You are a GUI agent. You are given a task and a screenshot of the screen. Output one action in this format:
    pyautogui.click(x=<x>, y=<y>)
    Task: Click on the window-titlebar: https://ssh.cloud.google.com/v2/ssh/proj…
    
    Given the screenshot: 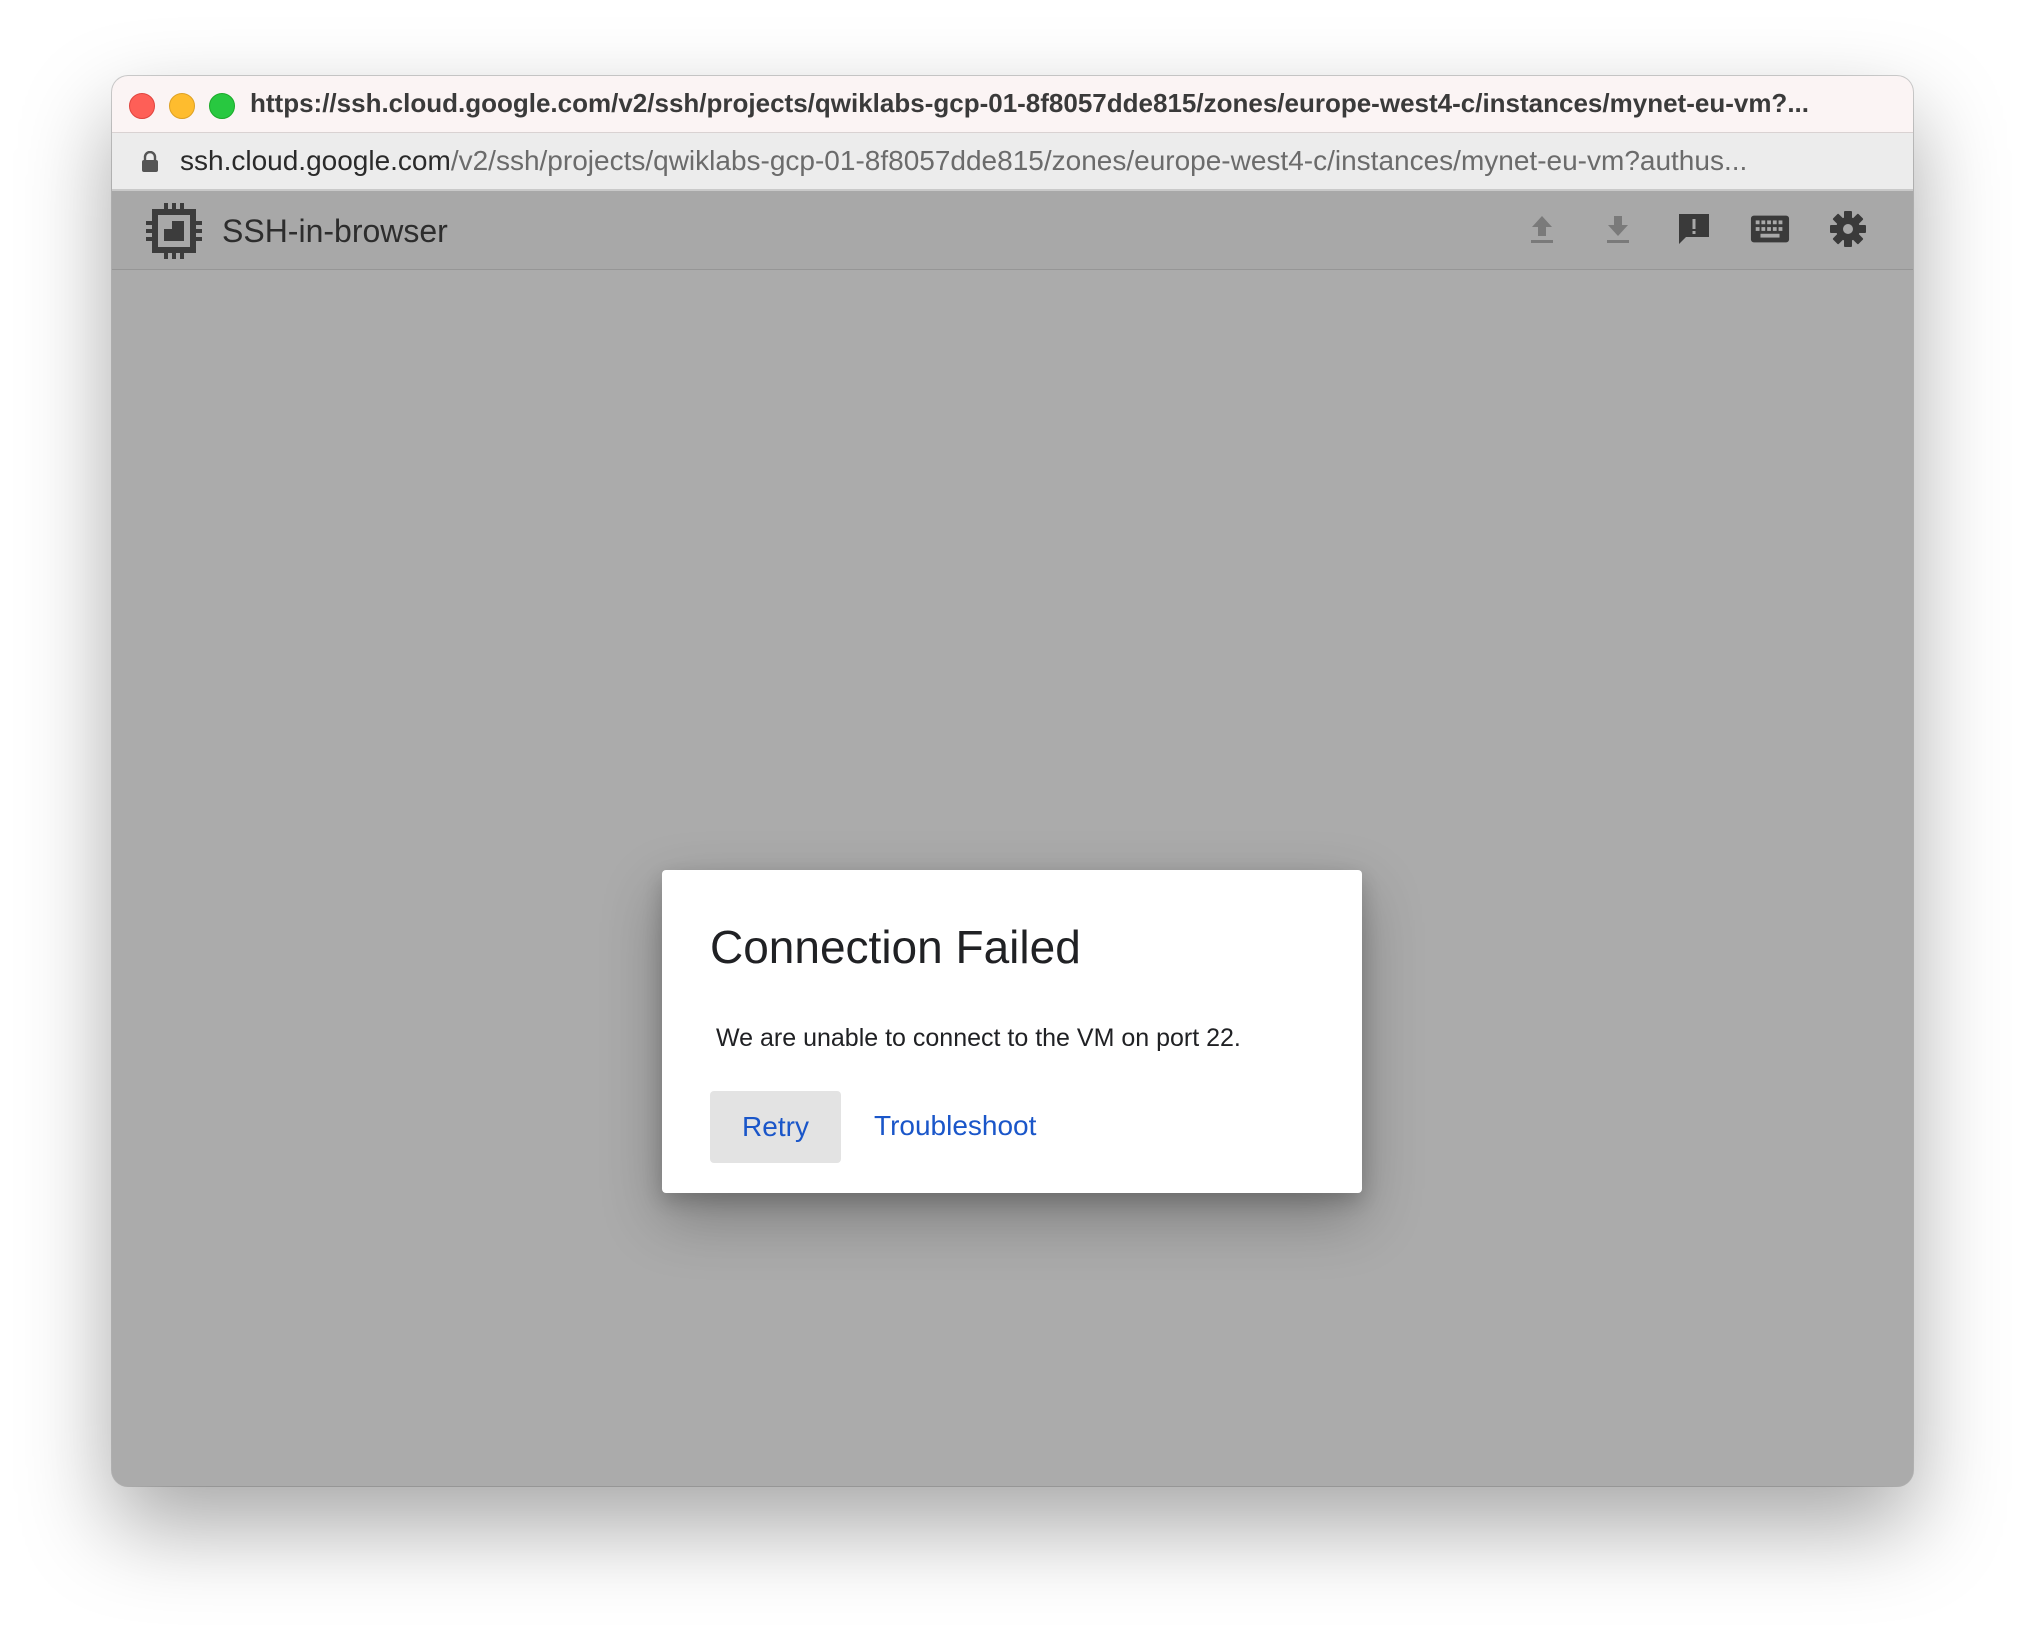 What is the action you would take?
    pyautogui.click(x=1012, y=104)
    